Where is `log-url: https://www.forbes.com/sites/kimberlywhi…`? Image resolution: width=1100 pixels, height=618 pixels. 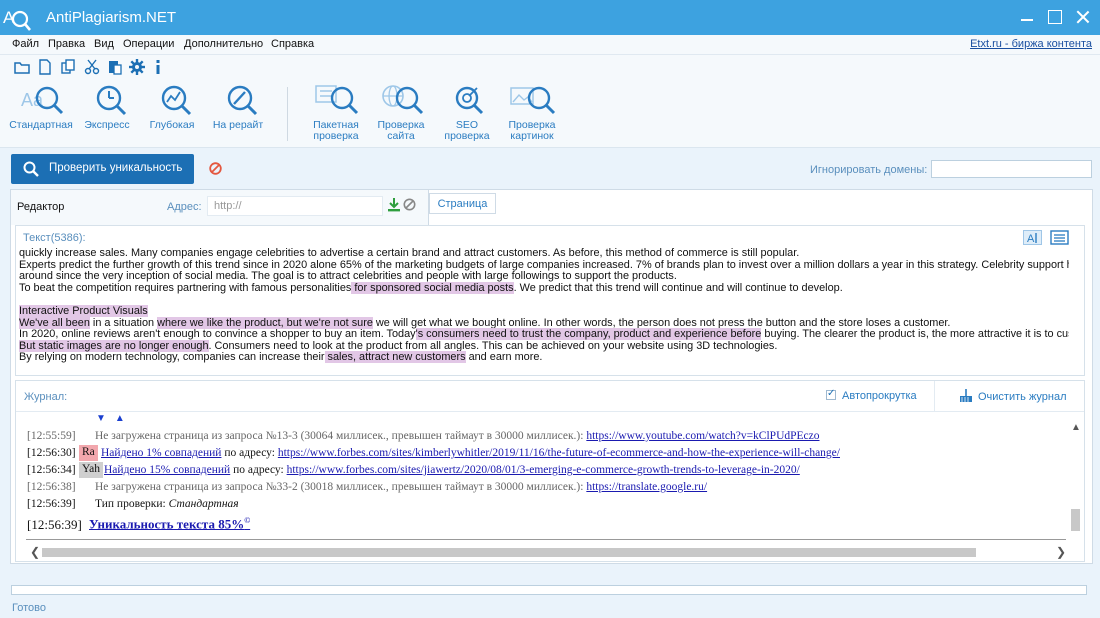
log-url: https://www.forbes.com/sites/kimberlywhi… is located at coordinates (559, 453).